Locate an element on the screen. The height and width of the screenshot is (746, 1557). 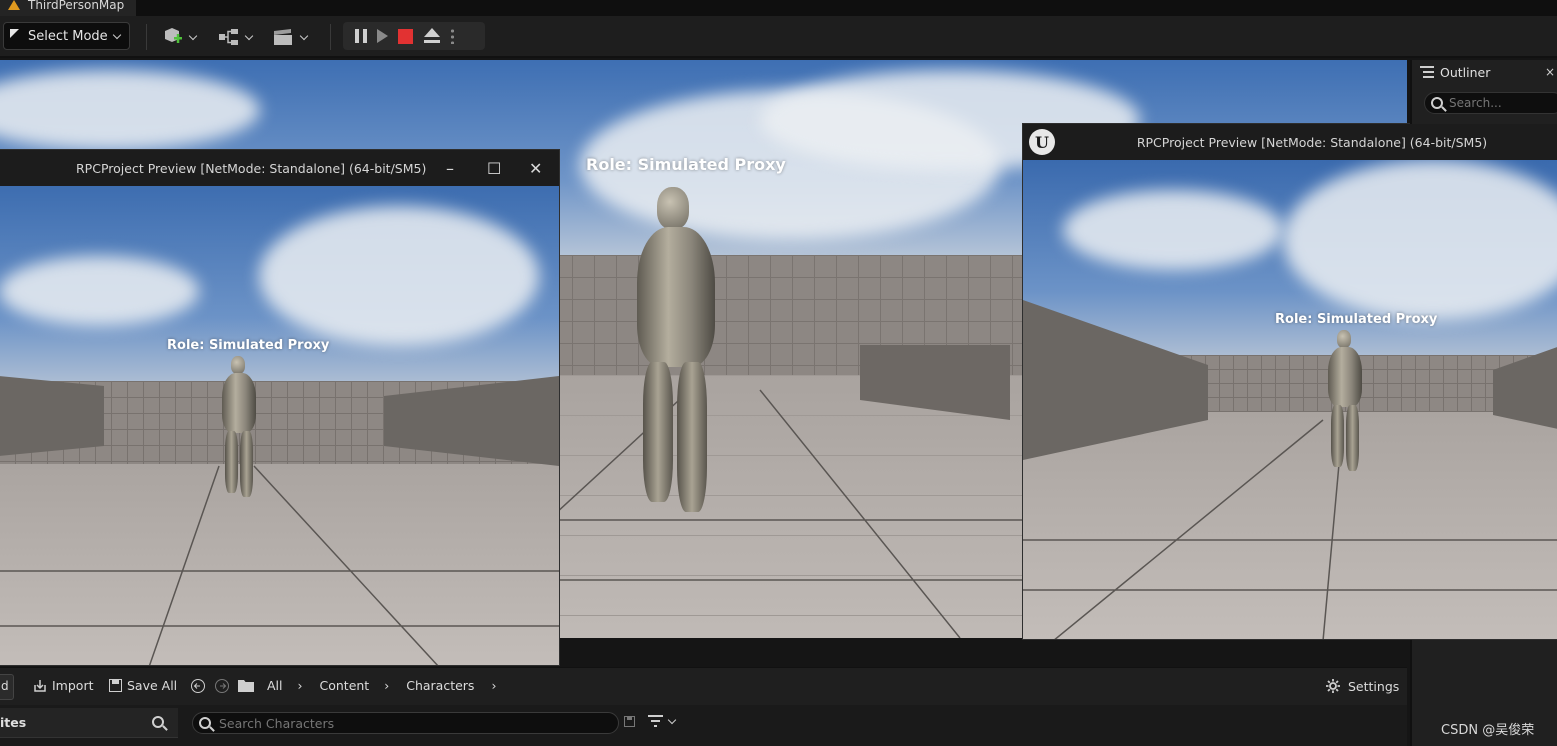
search-characters-input is located at coordinates (409, 723).